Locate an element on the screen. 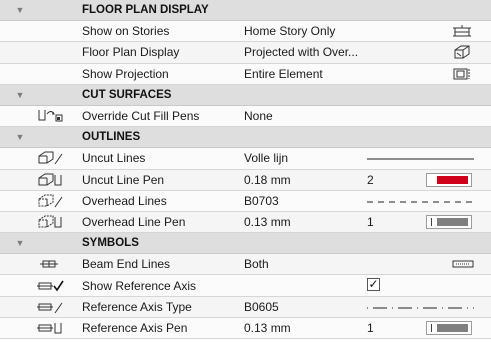 This screenshot has height=358, width=491. row-uncut-line-pen: Uncut Line Pen 0.18 mm 2 is located at coordinates (245, 180).